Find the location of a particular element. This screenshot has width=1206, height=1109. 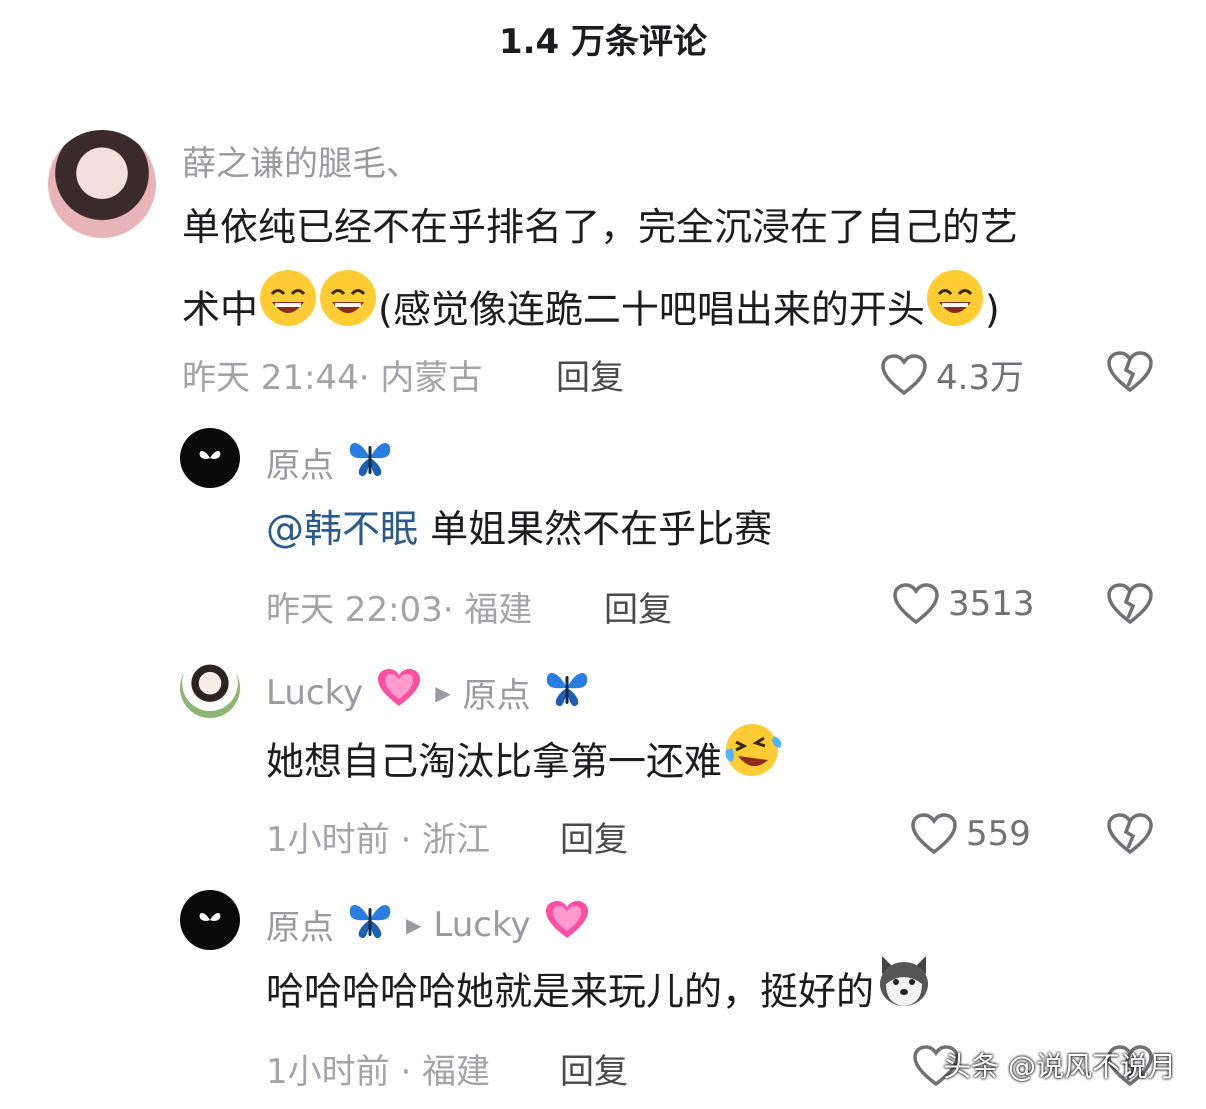

comment-text: @韩不眠 单姐果然不在乎比赛 is located at coordinates (519, 529).